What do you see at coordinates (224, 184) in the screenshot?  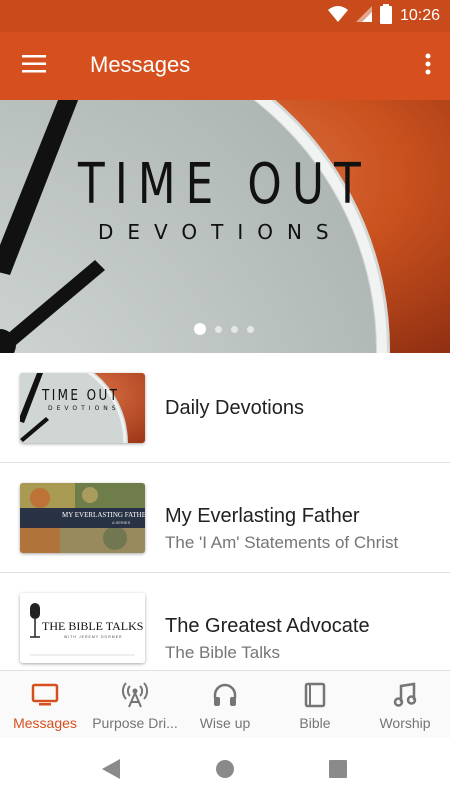 I see `banner-title: TIME OUT` at bounding box center [224, 184].